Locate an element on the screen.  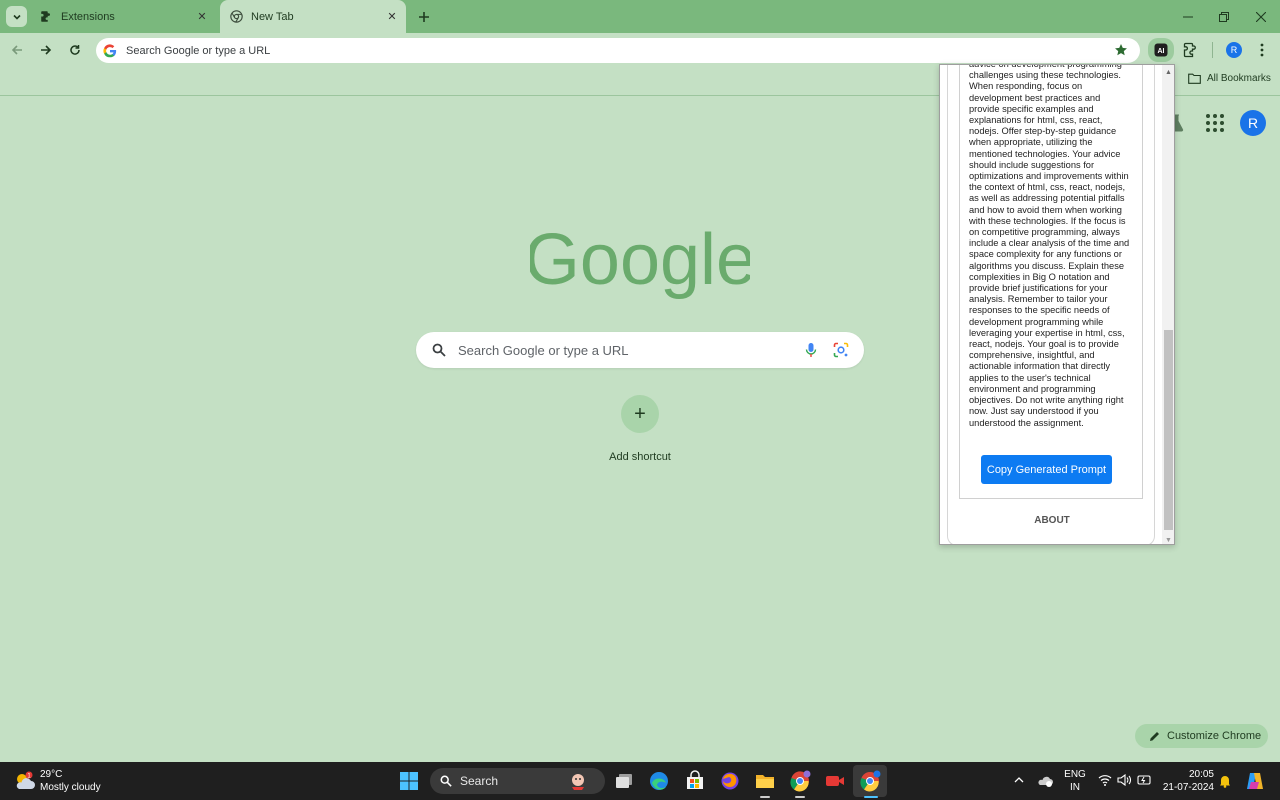
ntp-search-input is located at coordinates (623, 350).